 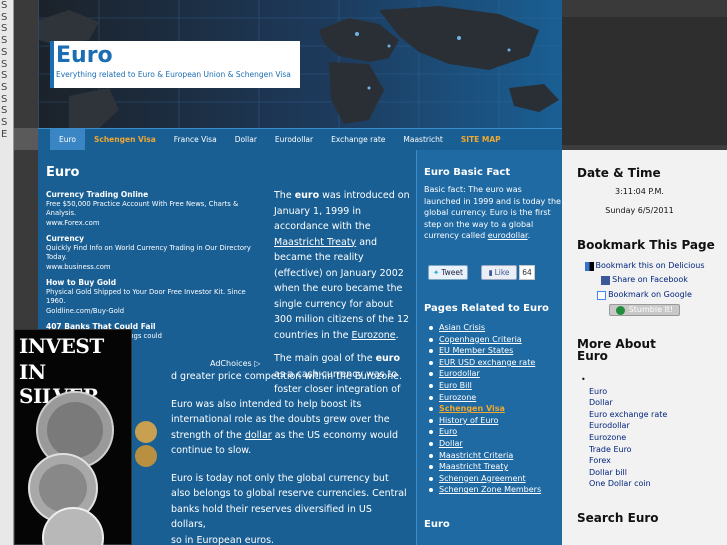 I want to click on more-about-link: Eurozone, so click(x=649, y=438).